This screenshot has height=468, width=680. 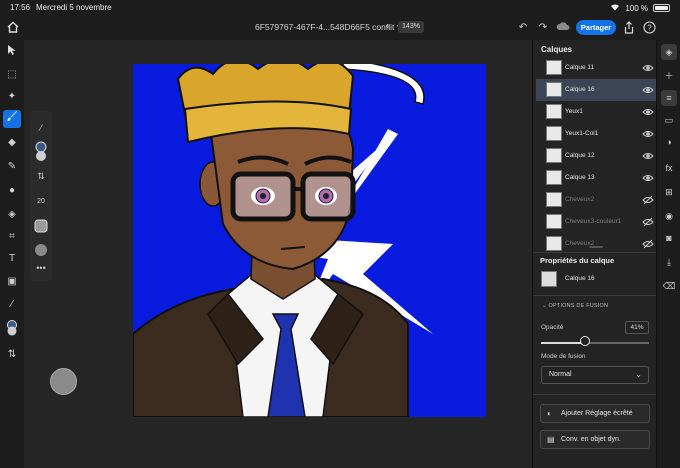 I want to click on help-icon: ?, so click(x=649, y=28).